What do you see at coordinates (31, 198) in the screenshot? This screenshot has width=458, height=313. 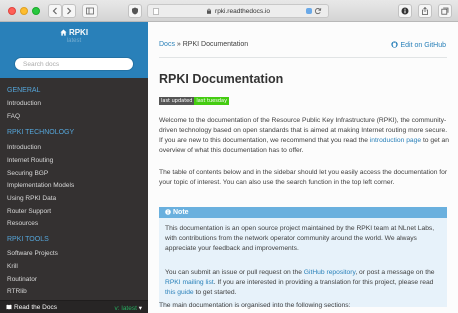 I see `nav-item-using-rpki-data: Using RPKI Data` at bounding box center [31, 198].